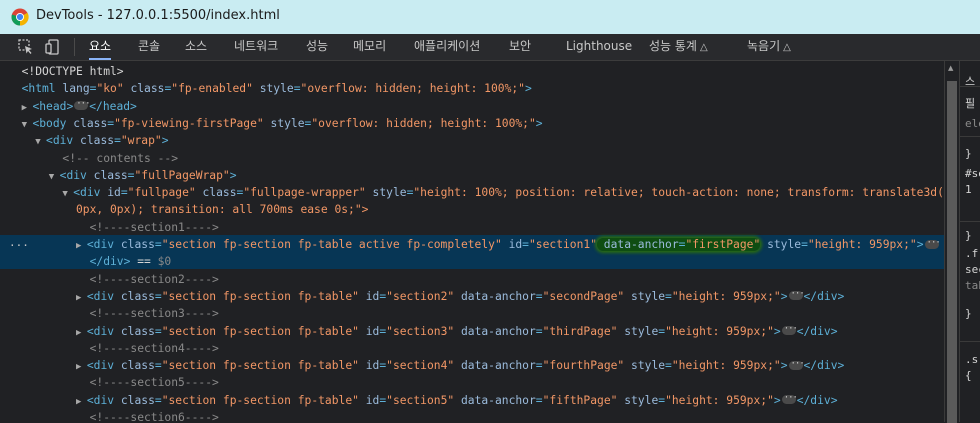 This screenshot has height=423, width=980. I want to click on tab-performance: 성능, so click(317, 47).